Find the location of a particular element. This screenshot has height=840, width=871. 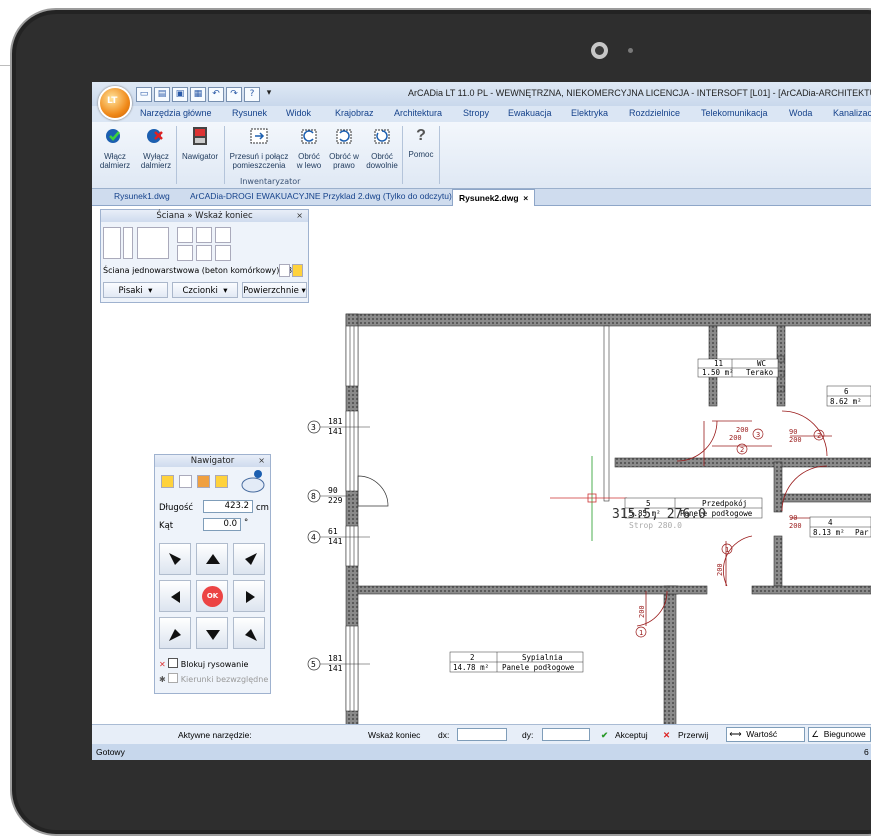

save-icon: ▣ is located at coordinates (180, 94).